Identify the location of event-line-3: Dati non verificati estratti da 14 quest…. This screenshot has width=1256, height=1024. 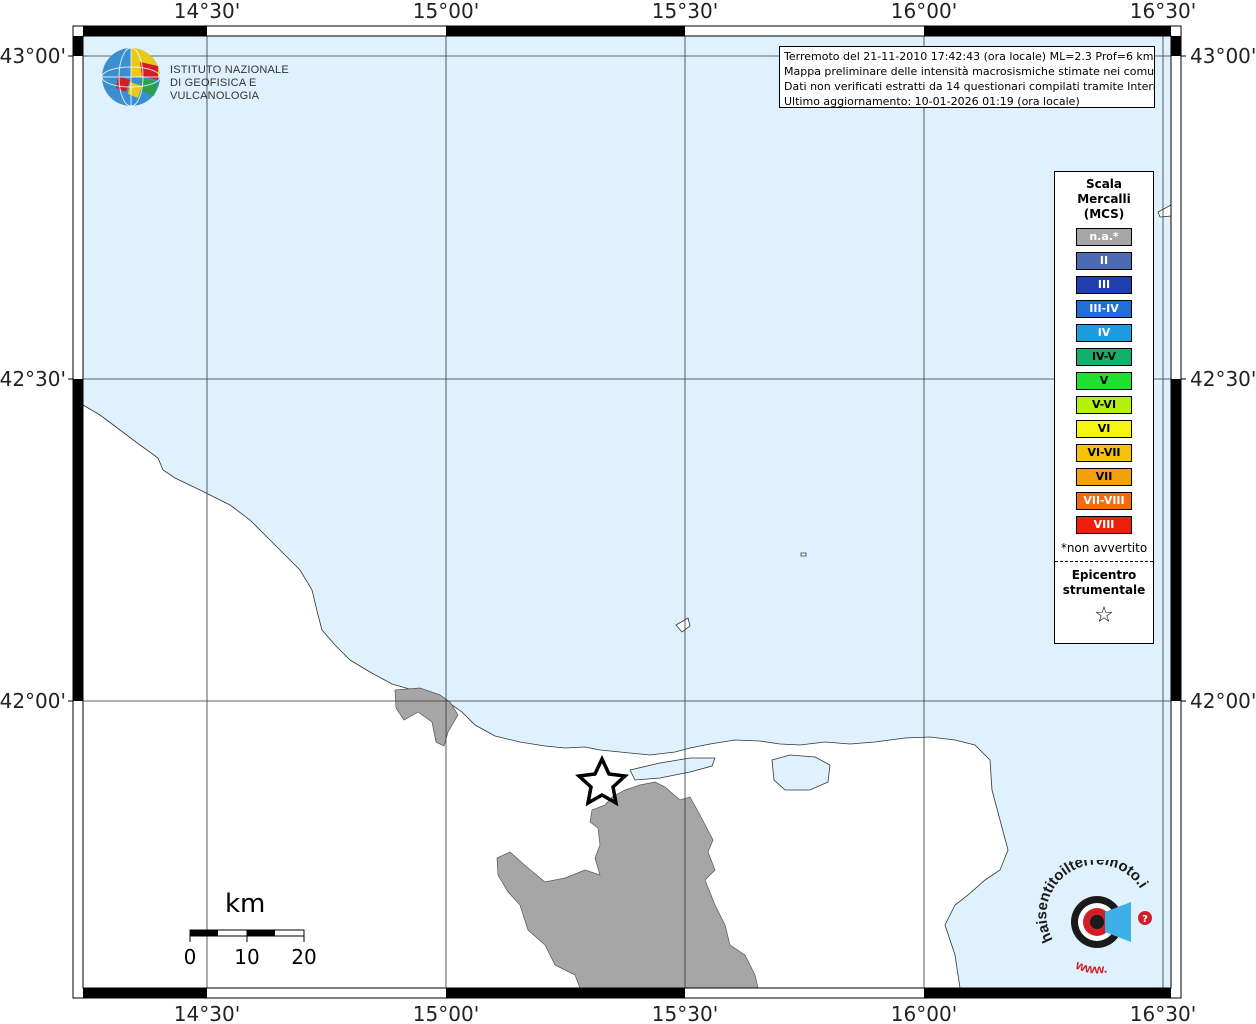
(969, 86).